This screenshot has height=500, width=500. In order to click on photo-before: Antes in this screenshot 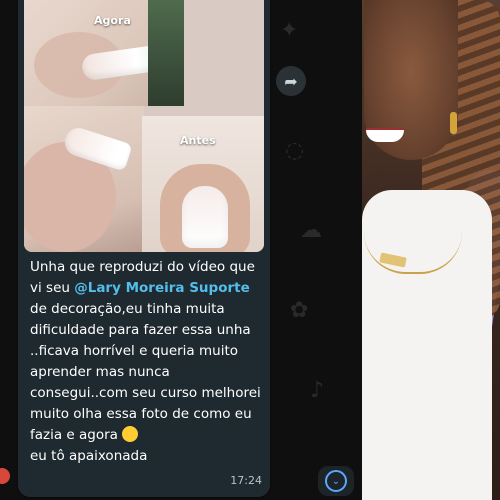, I will do `click(203, 184)`.